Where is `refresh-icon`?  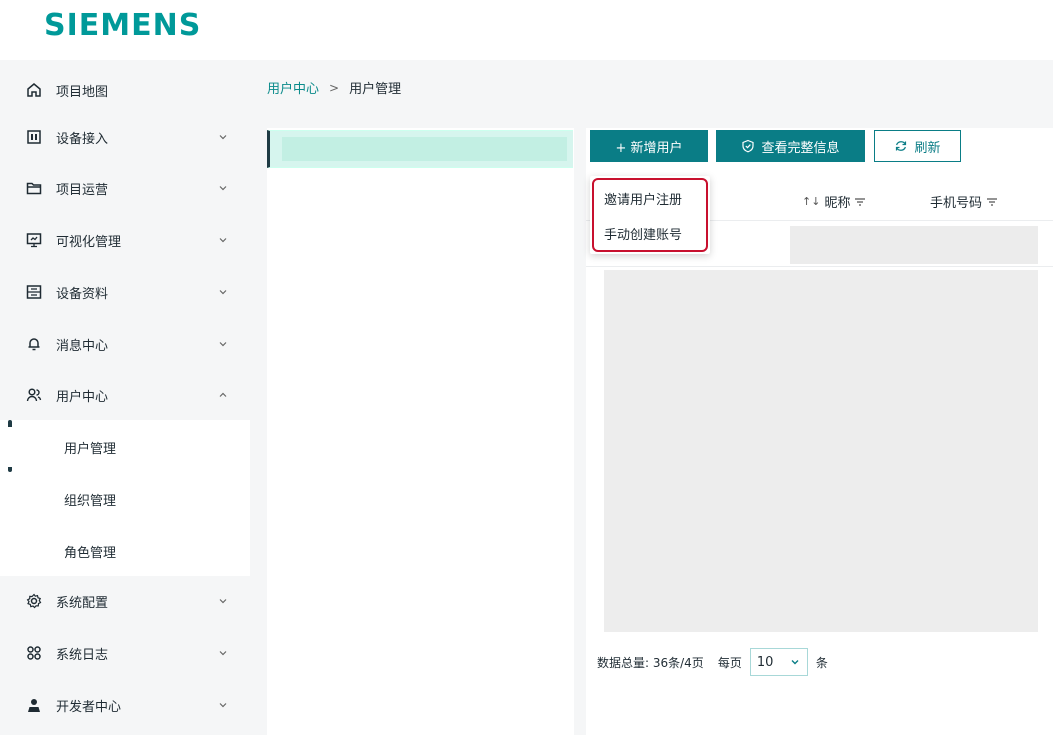 refresh-icon is located at coordinates (901, 146).